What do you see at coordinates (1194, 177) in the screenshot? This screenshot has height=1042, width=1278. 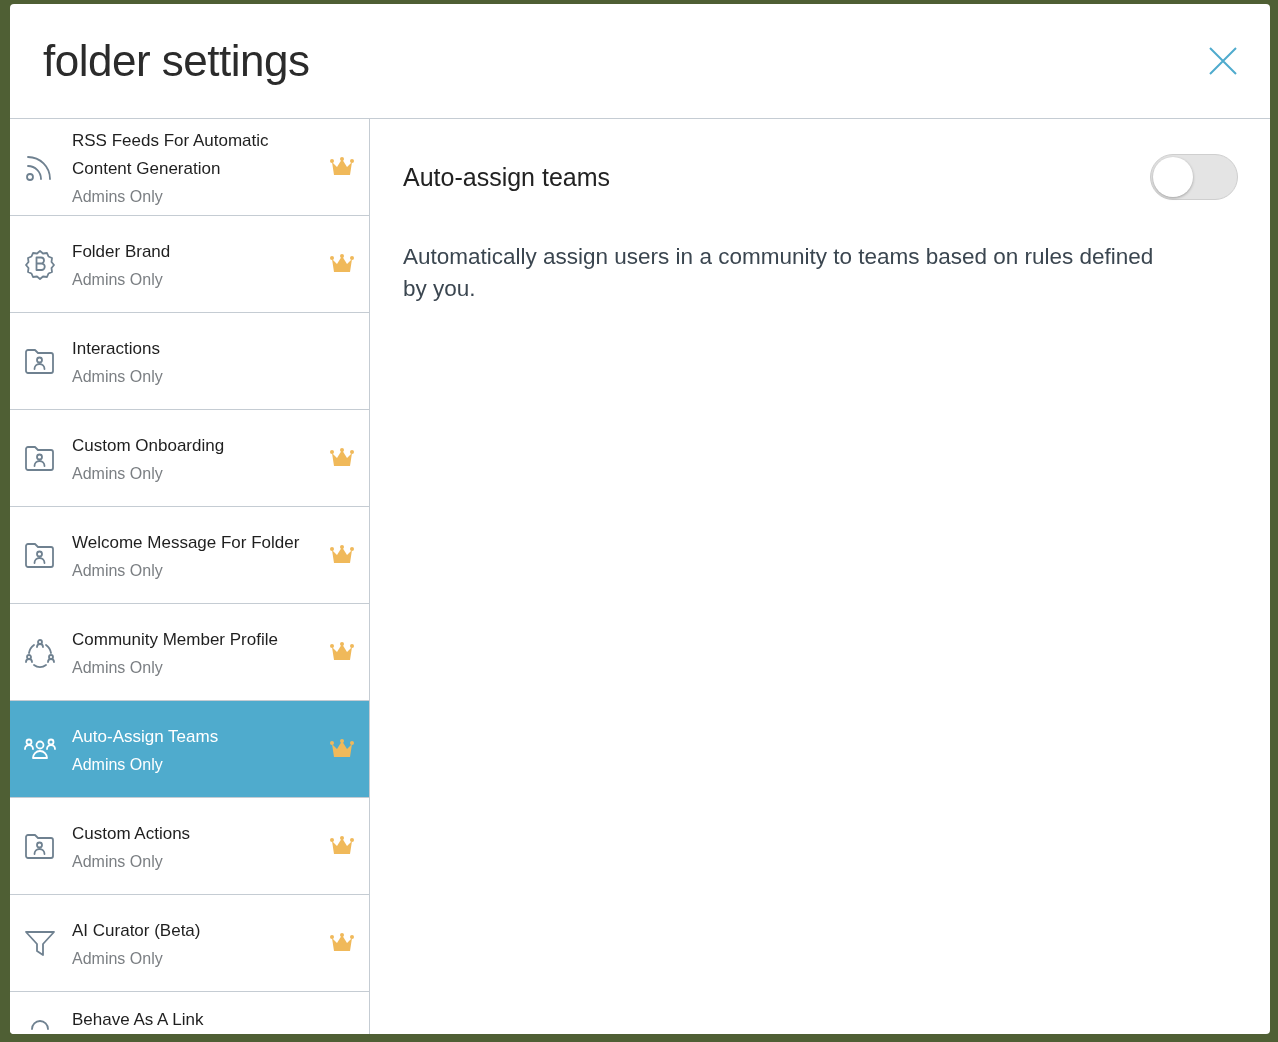 I see `toggle-switch` at bounding box center [1194, 177].